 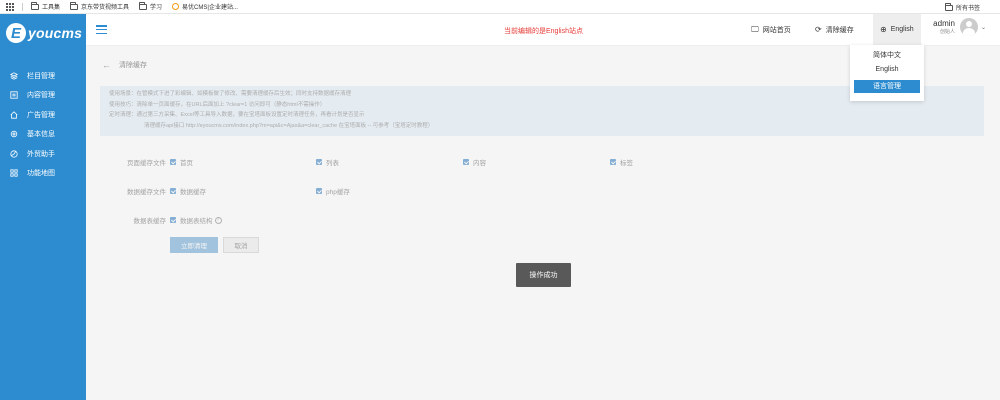 I want to click on document-icon, so click(x=14, y=95).